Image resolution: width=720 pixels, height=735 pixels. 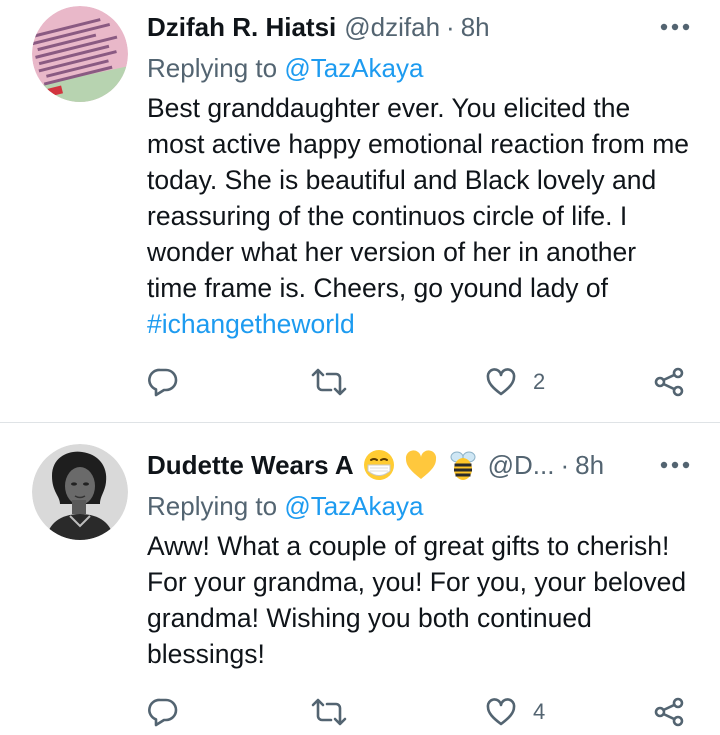 I want to click on like-count: 2, so click(x=539, y=381).